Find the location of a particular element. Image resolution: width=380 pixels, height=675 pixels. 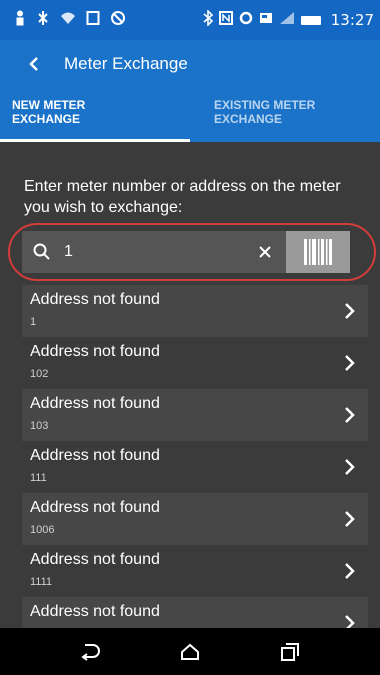

barcode-icon is located at coordinates (318, 252).